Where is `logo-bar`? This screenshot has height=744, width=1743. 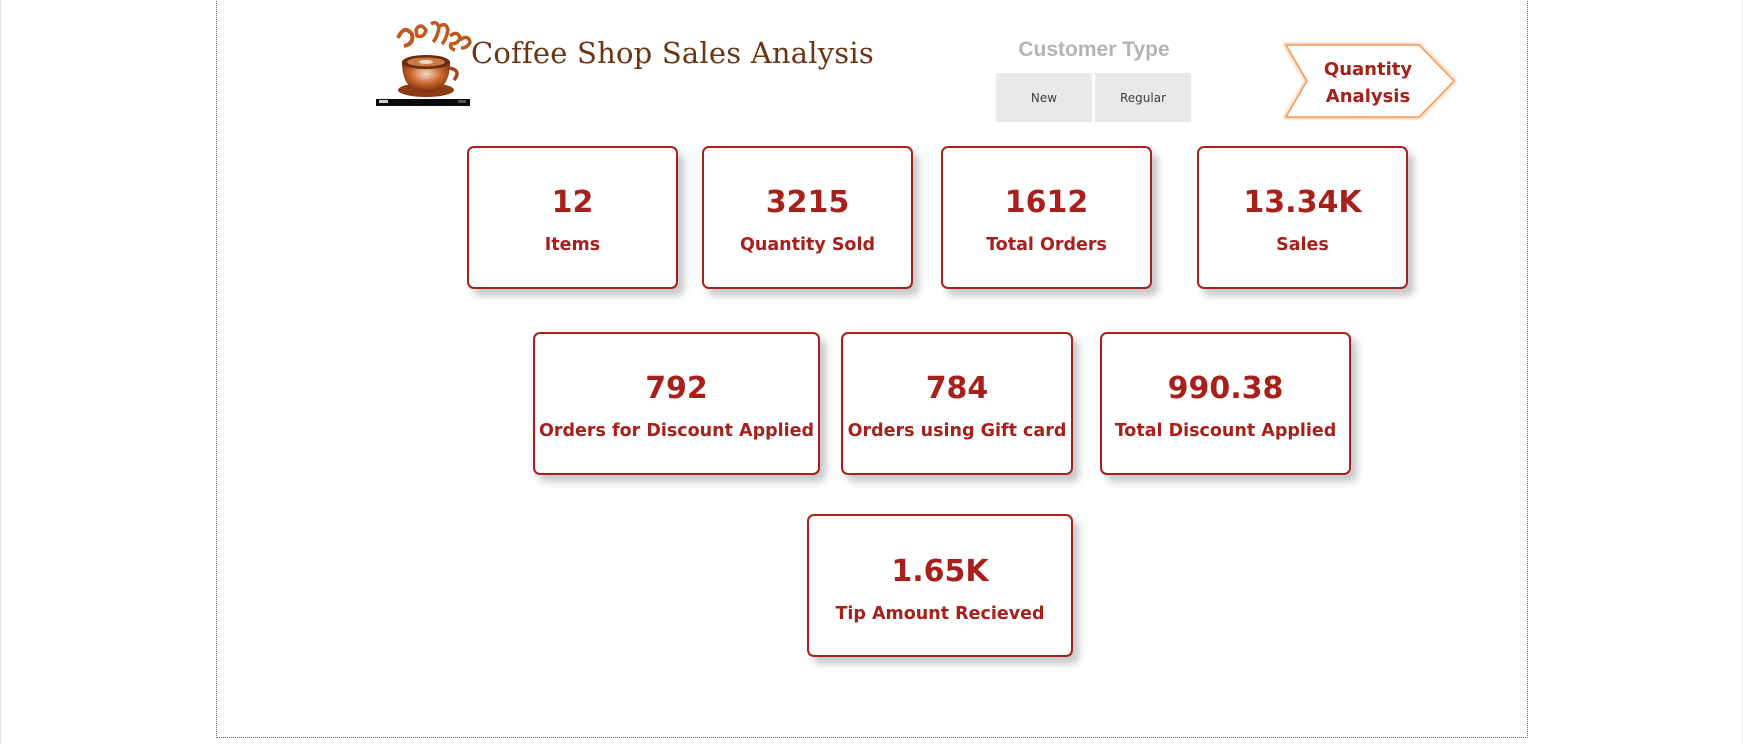
logo-bar is located at coordinates (423, 102).